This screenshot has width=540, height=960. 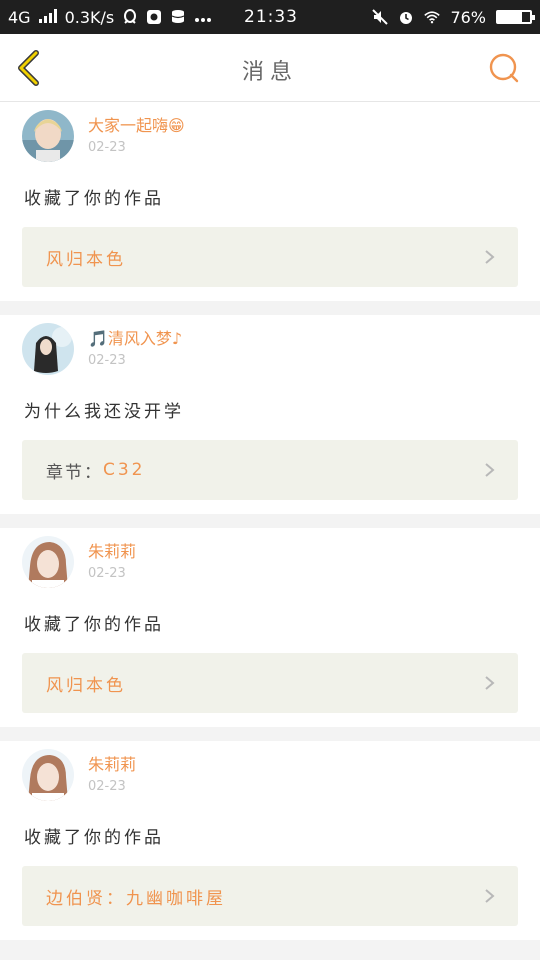 I want to click on search-icon, so click(x=504, y=68).